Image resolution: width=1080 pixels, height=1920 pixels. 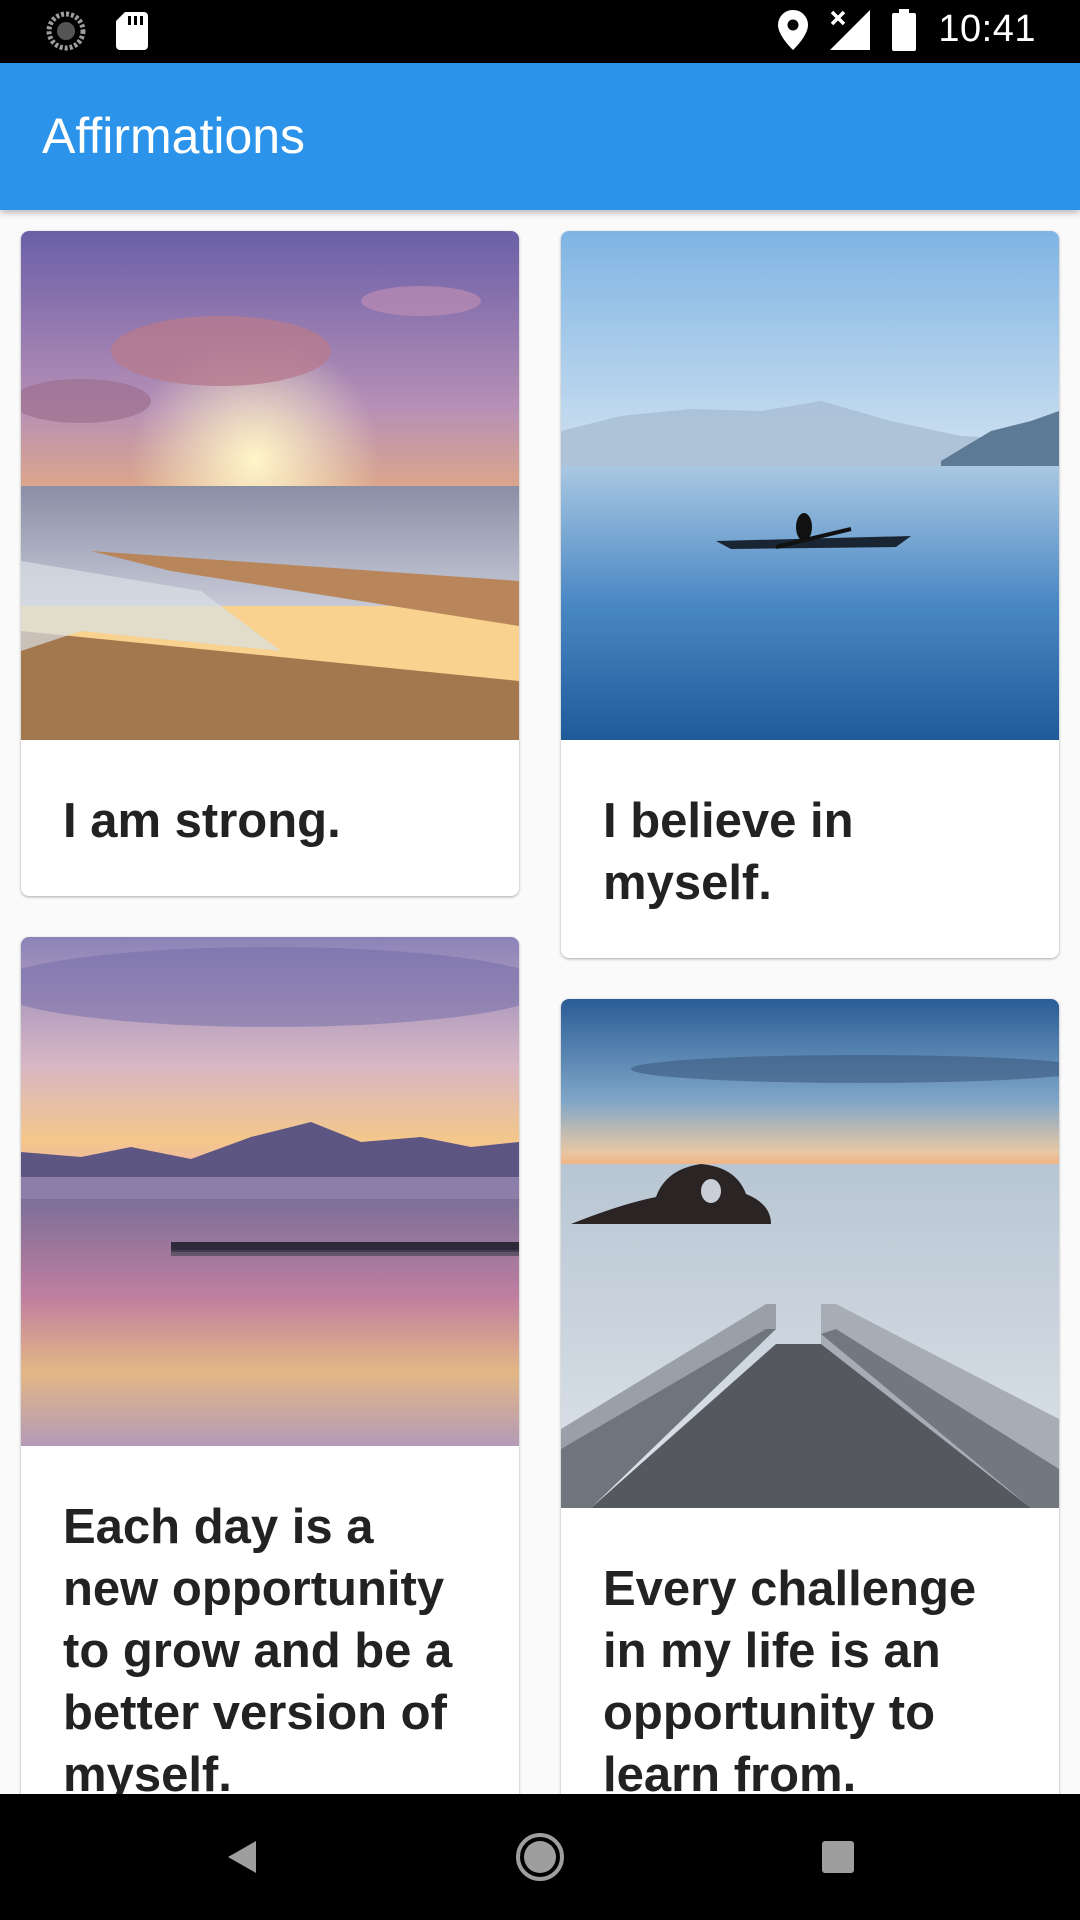 What do you see at coordinates (66, 31) in the screenshot?
I see `sync-icon` at bounding box center [66, 31].